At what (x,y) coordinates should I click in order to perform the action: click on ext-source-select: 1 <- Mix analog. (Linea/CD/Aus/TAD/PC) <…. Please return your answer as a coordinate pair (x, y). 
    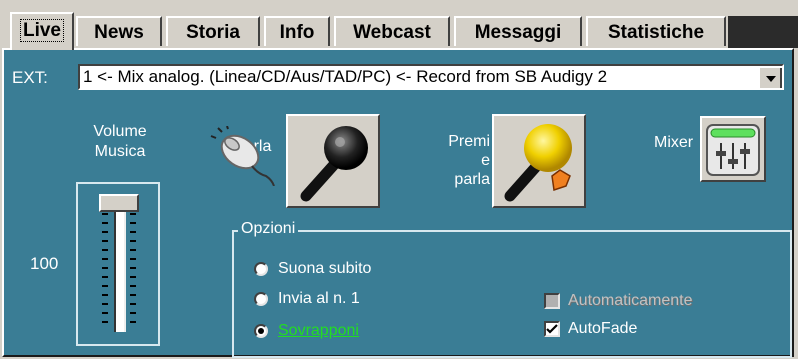
    Looking at the image, I should click on (431, 77).